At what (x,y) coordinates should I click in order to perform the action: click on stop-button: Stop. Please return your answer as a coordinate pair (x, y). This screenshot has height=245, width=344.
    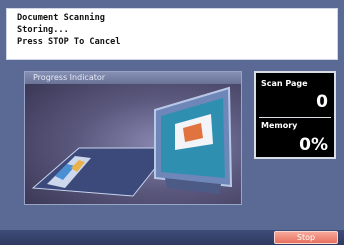
    Looking at the image, I should click on (306, 237).